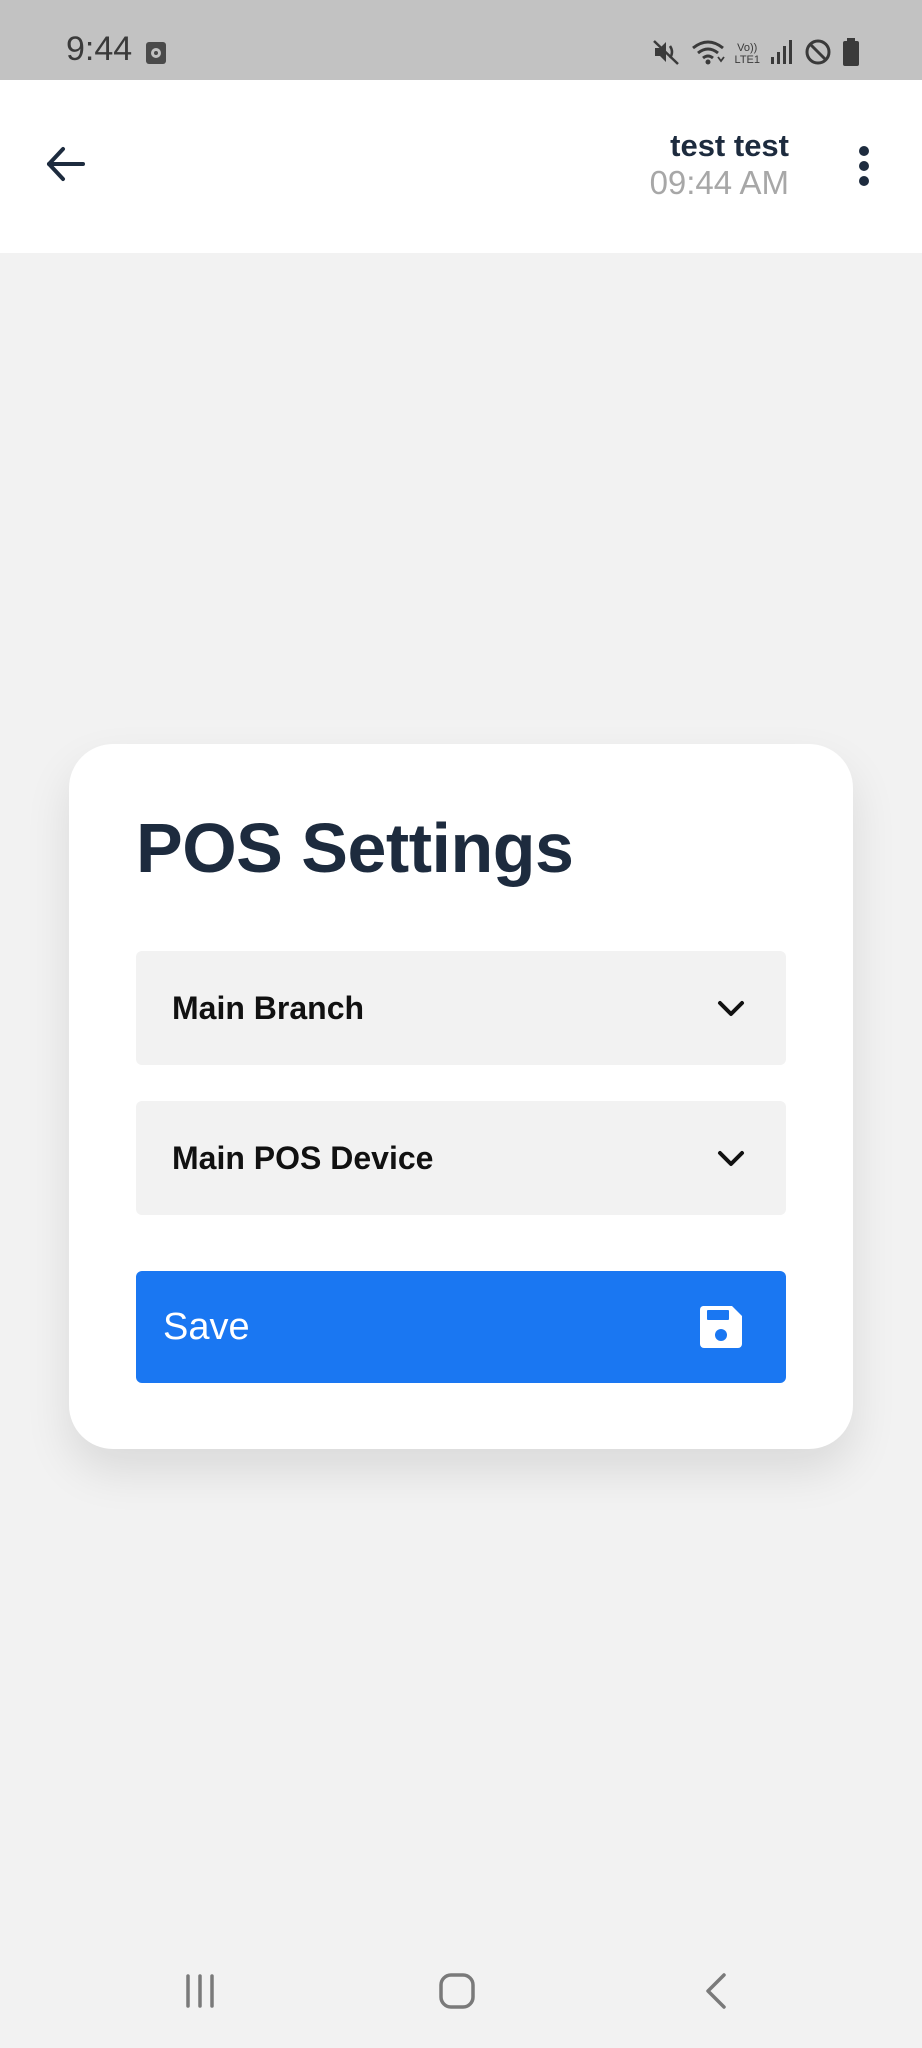 The image size is (922, 2048). What do you see at coordinates (461, 1008) in the screenshot?
I see `branch-select: Main Branch` at bounding box center [461, 1008].